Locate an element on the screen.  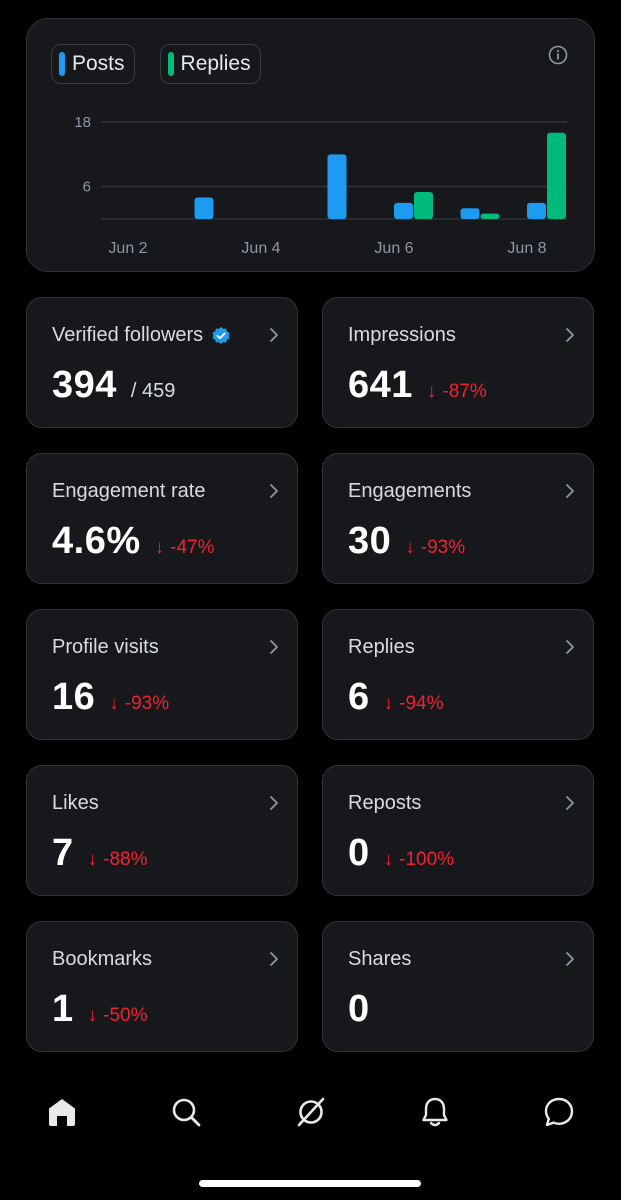
stat-label-text: Bookmarks is located at coordinates (102, 959).